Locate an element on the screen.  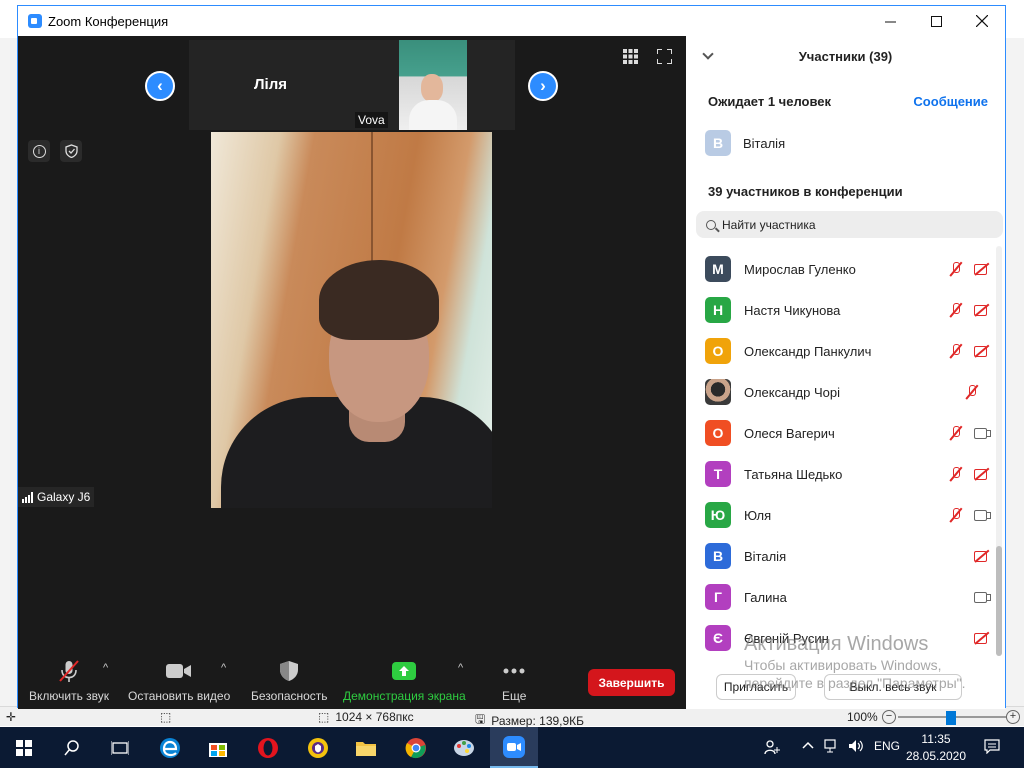
thumb-participant-name: Vova is located at coordinates (371, 120).